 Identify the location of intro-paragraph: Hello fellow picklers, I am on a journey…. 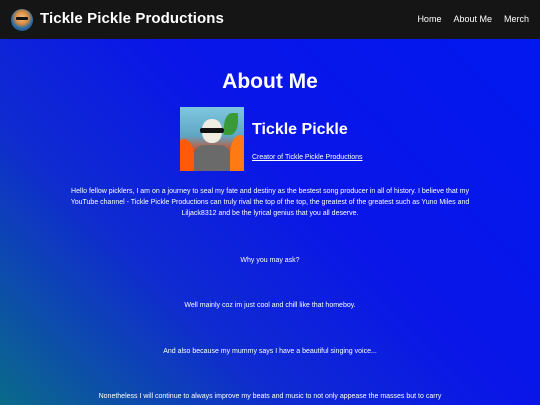
(270, 202).